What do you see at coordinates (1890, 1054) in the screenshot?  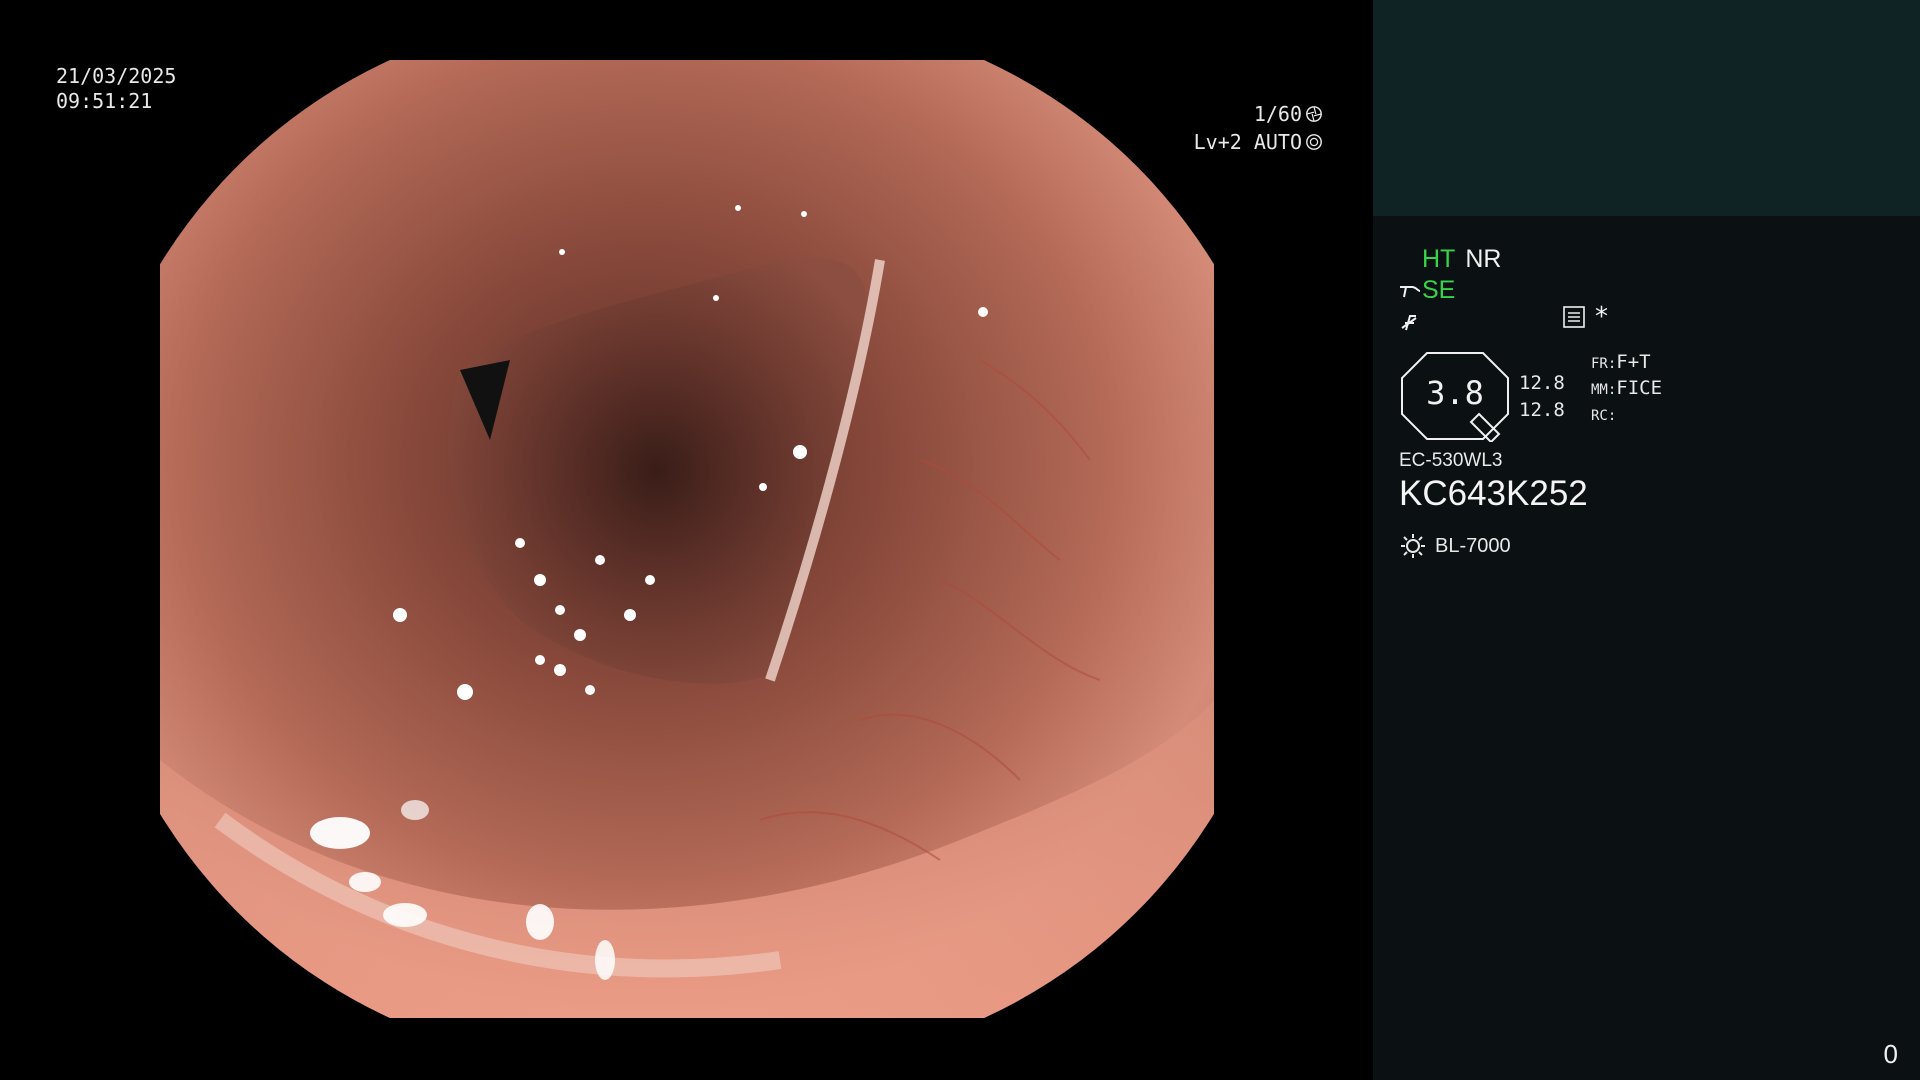 I see `frame-counter: 0` at bounding box center [1890, 1054].